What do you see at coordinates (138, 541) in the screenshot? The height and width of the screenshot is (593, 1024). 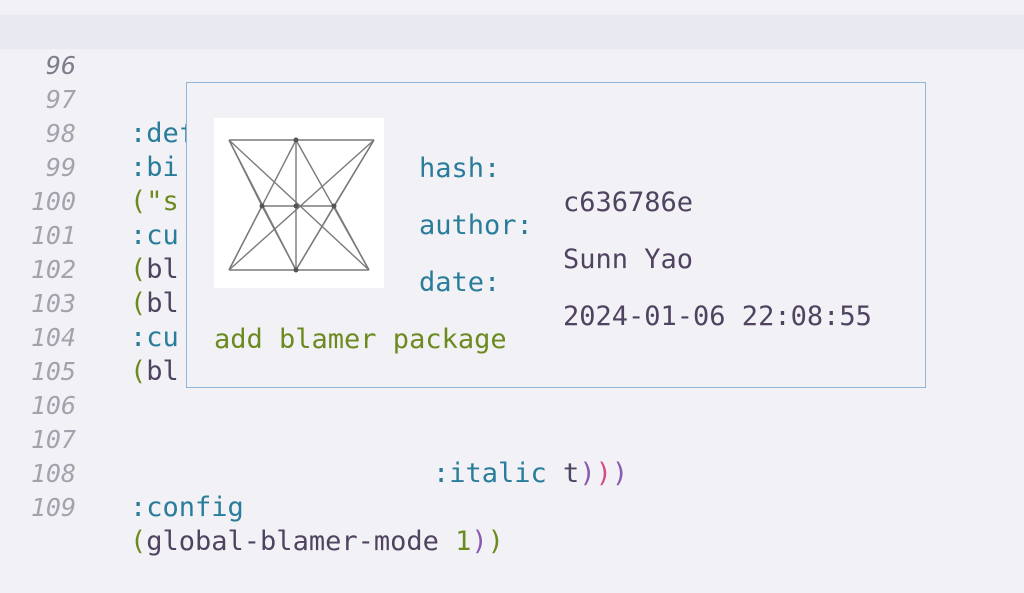 I see `open-paren: (` at bounding box center [138, 541].